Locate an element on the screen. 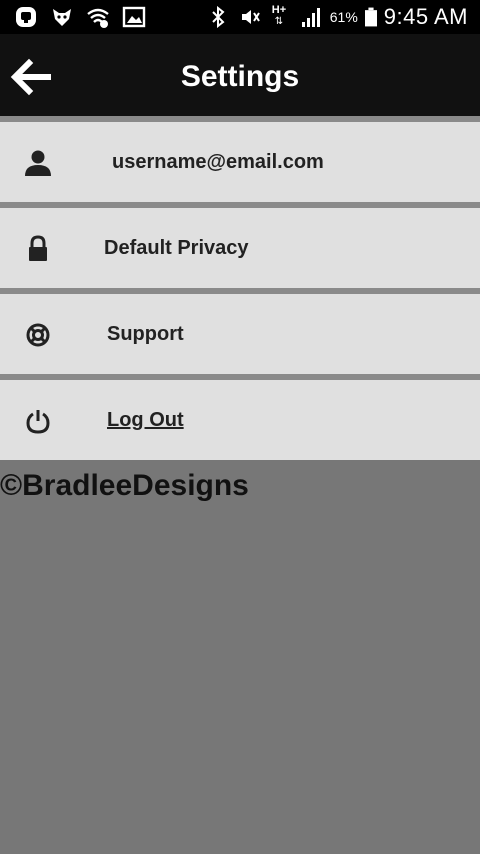 This screenshot has width=480, height=854. lifebuoy-icon is located at coordinates (38, 335).